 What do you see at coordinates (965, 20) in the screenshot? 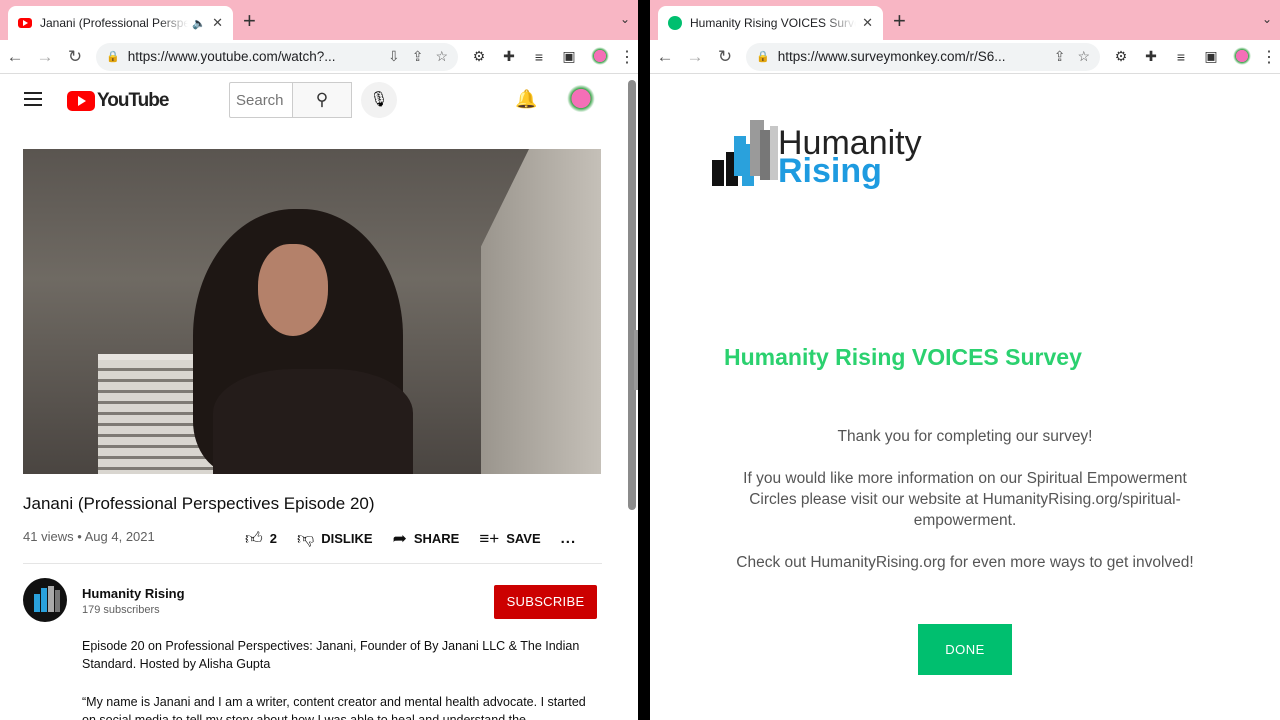
I see `tab-strip: Humanity Rising VOICES Survey ✕ + ⌄` at bounding box center [965, 20].